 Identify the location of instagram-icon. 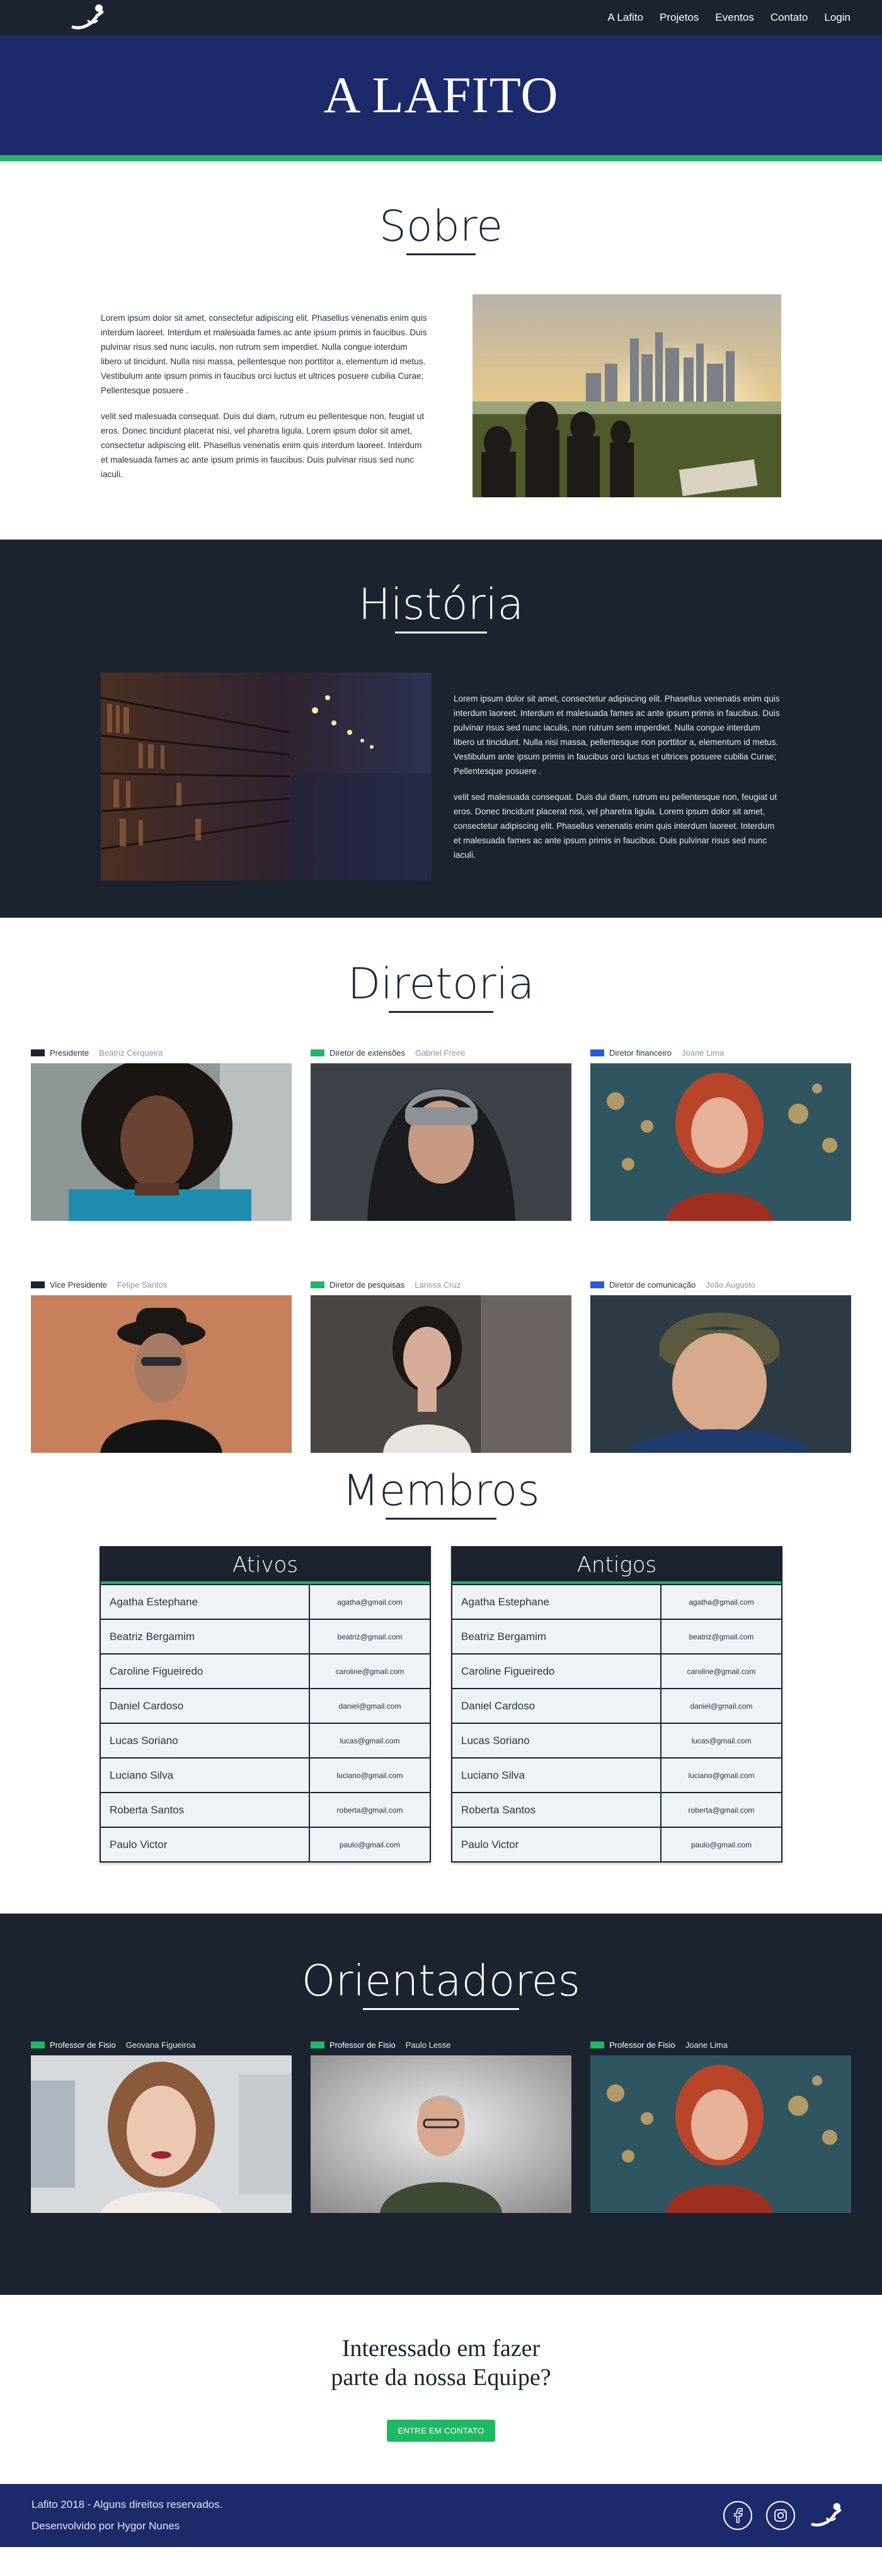
(780, 2516).